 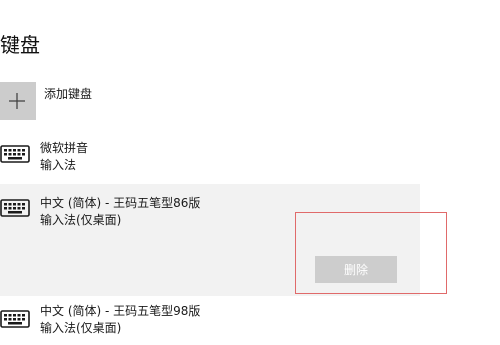 What do you see at coordinates (120, 203) in the screenshot?
I see `keyboard-item-name: 中文 (简体) - 王码五笔型86版` at bounding box center [120, 203].